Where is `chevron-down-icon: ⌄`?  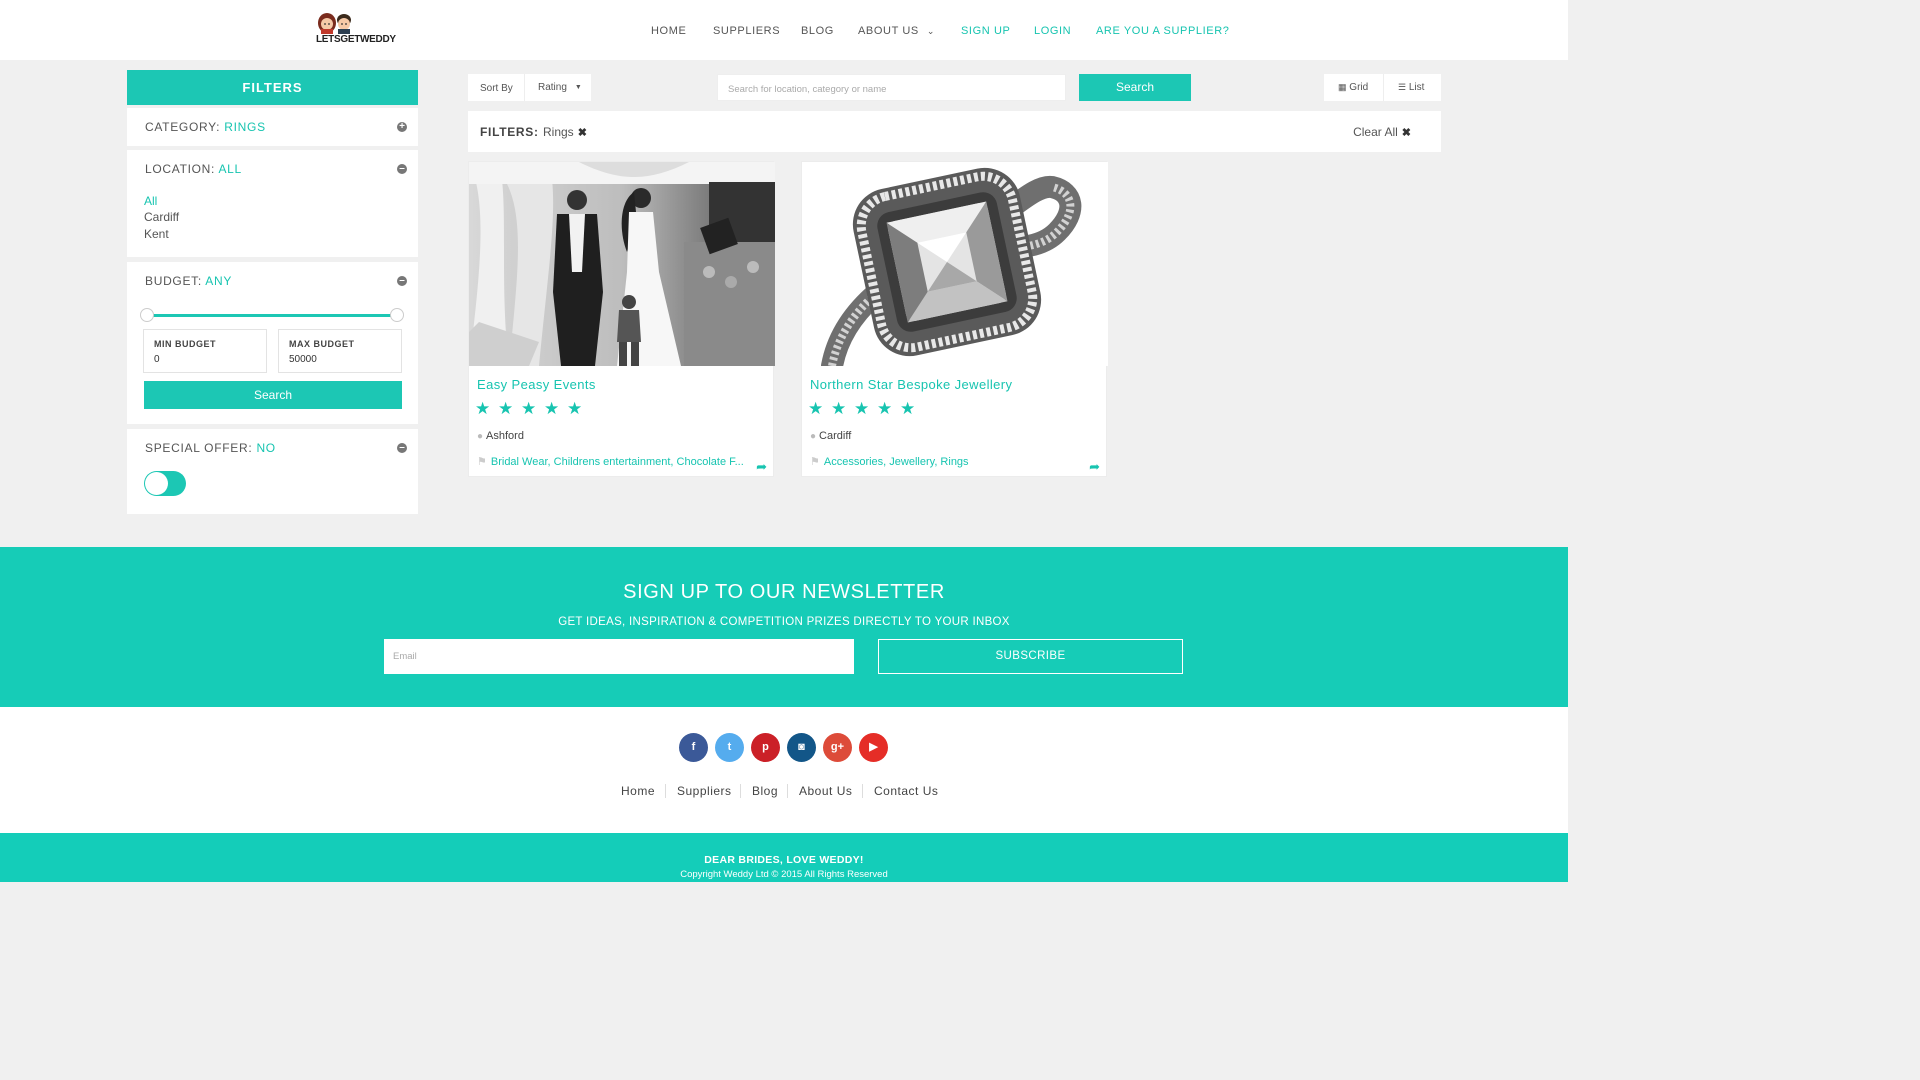
chevron-down-icon: ⌄ is located at coordinates (930, 31).